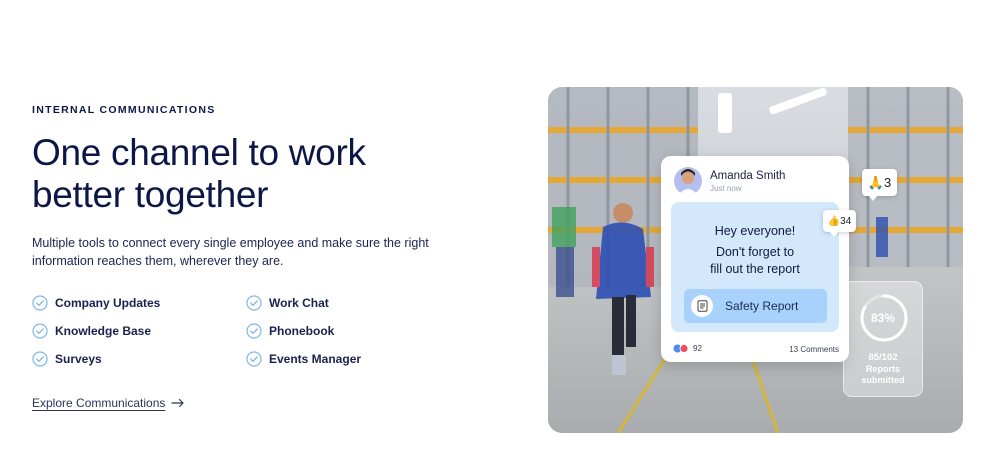 The height and width of the screenshot is (472, 1000). I want to click on feature-item: Knowledge Base, so click(139, 331).